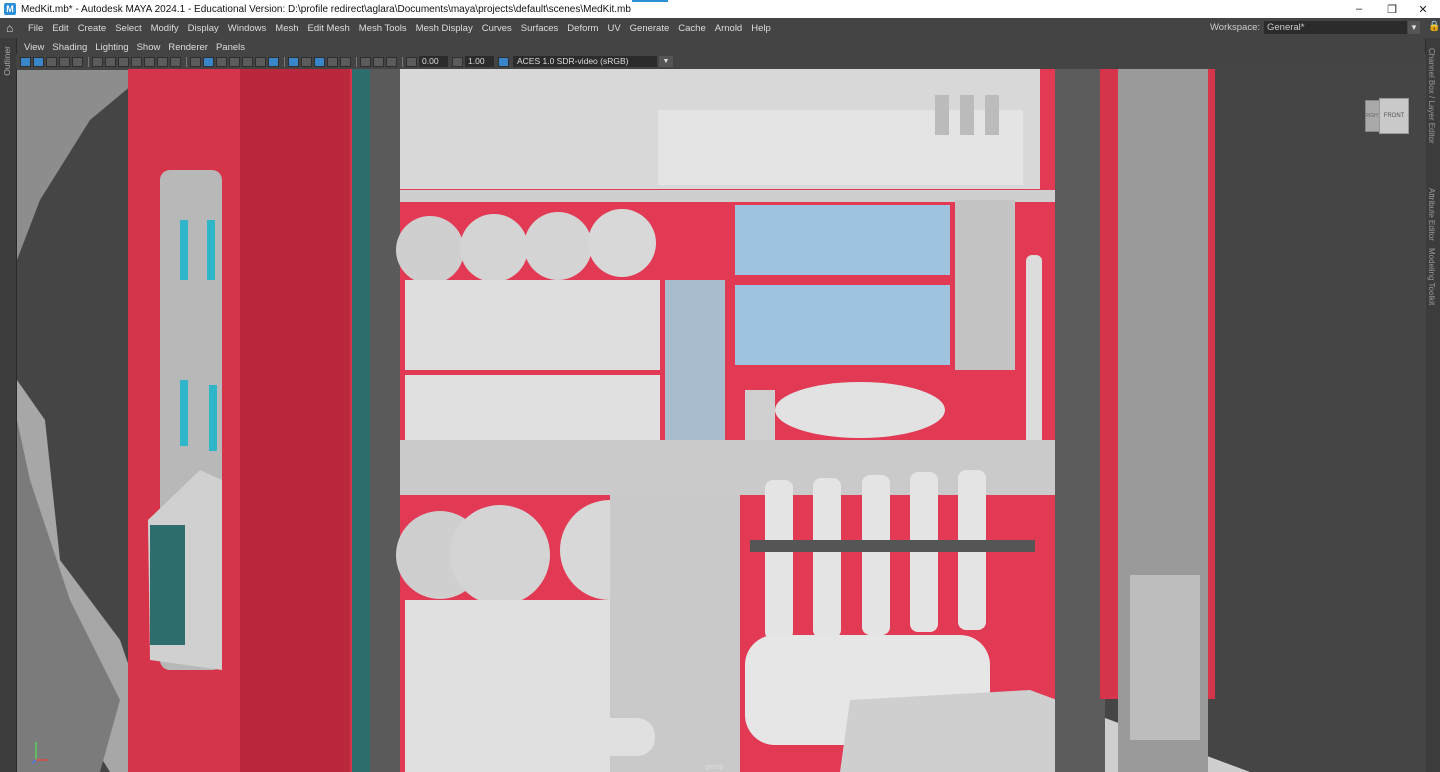 Image resolution: width=1440 pixels, height=772 pixels. Describe the element at coordinates (39, 753) in the screenshot. I see `axis-gizmo-icon` at that location.